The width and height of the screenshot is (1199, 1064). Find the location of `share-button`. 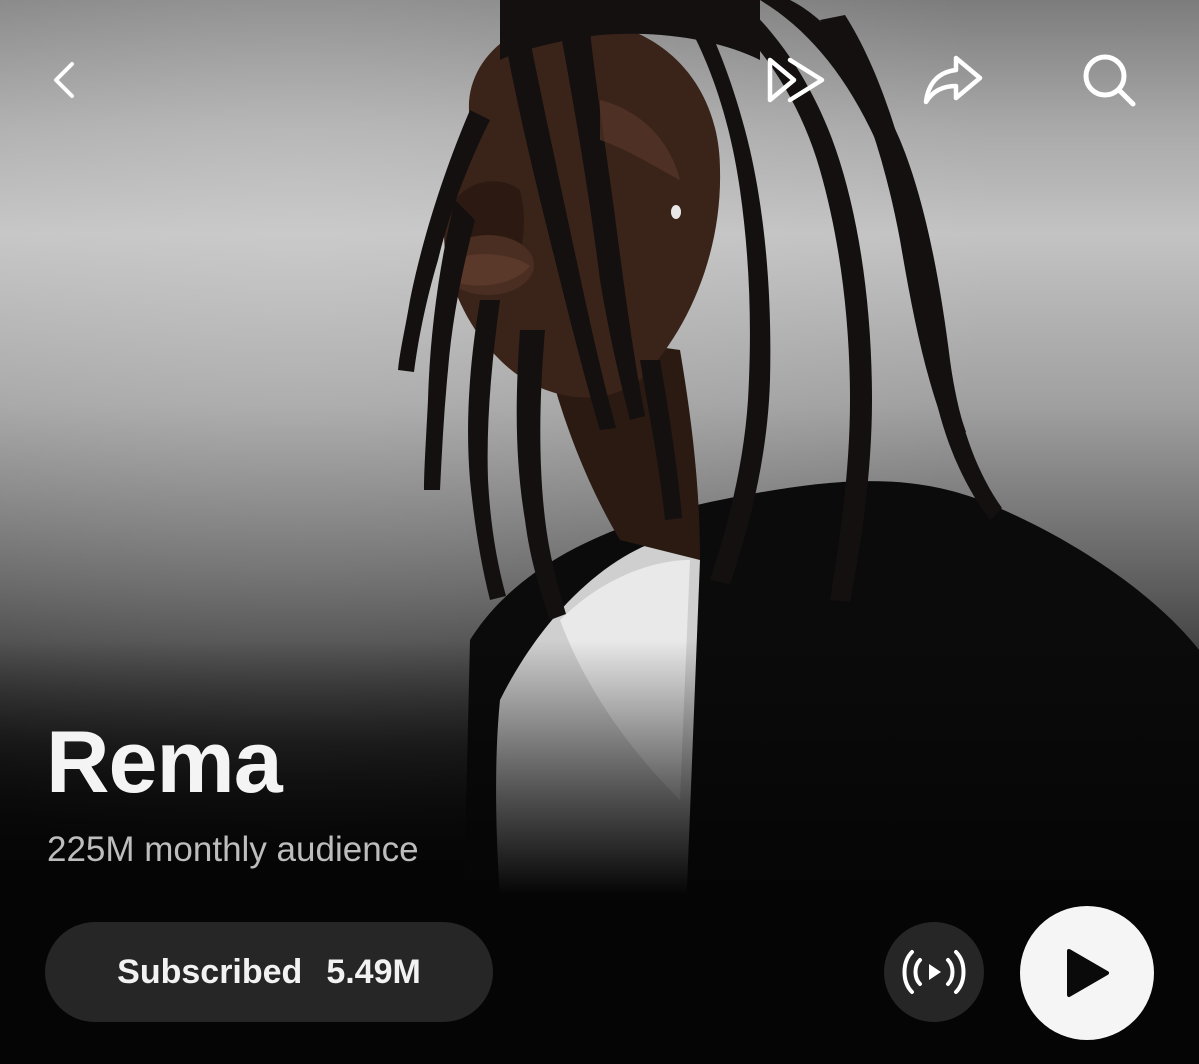

share-button is located at coordinates (953, 80).